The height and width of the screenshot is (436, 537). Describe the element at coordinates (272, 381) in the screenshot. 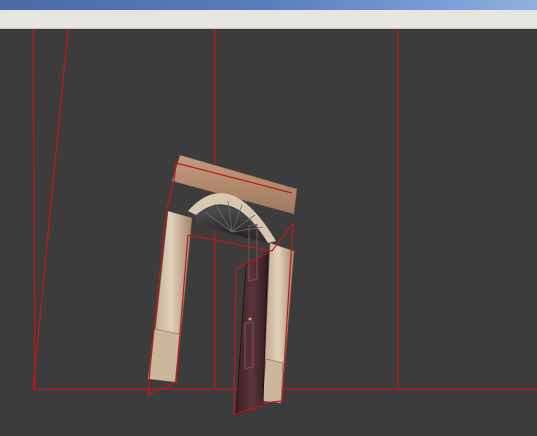

I see `right-pillar-base` at that location.